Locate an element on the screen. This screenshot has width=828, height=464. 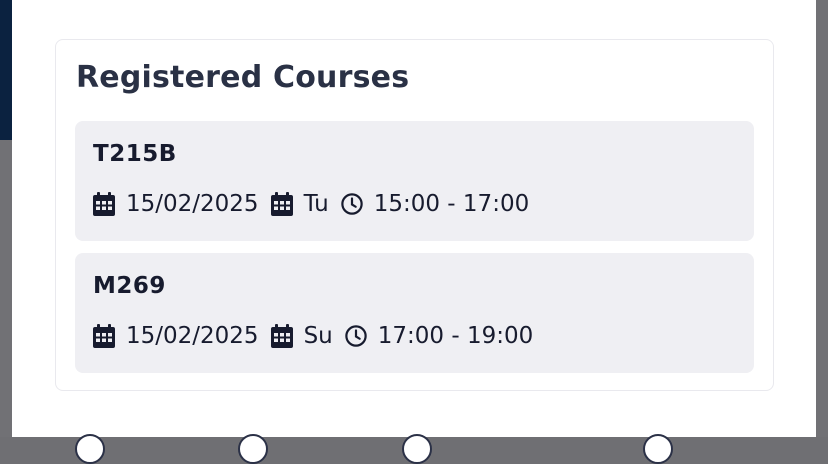
course-meta: 15/02/2025 Su 17:00 - 19:00 is located at coordinates (319, 336).